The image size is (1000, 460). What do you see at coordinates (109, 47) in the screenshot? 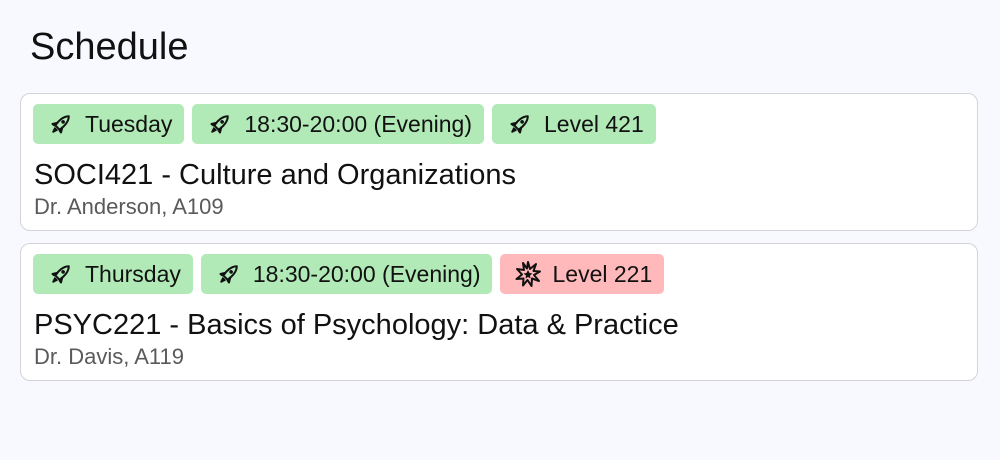
I see `page-title: Schedule` at bounding box center [109, 47].